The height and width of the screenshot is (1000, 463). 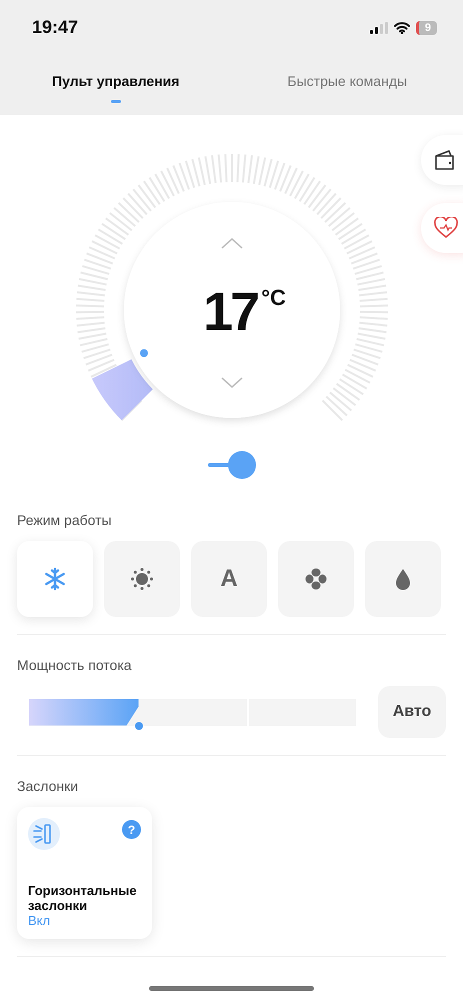 I want to click on wallet-icon, so click(x=445, y=160).